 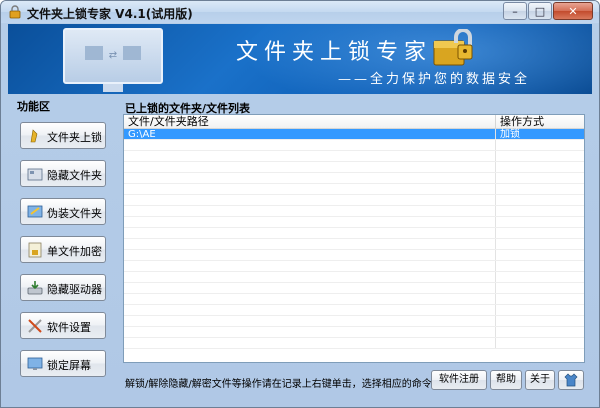 What do you see at coordinates (434, 79) in the screenshot?
I see `banner-subtitle: ——全力保护您的数据安全` at bounding box center [434, 79].